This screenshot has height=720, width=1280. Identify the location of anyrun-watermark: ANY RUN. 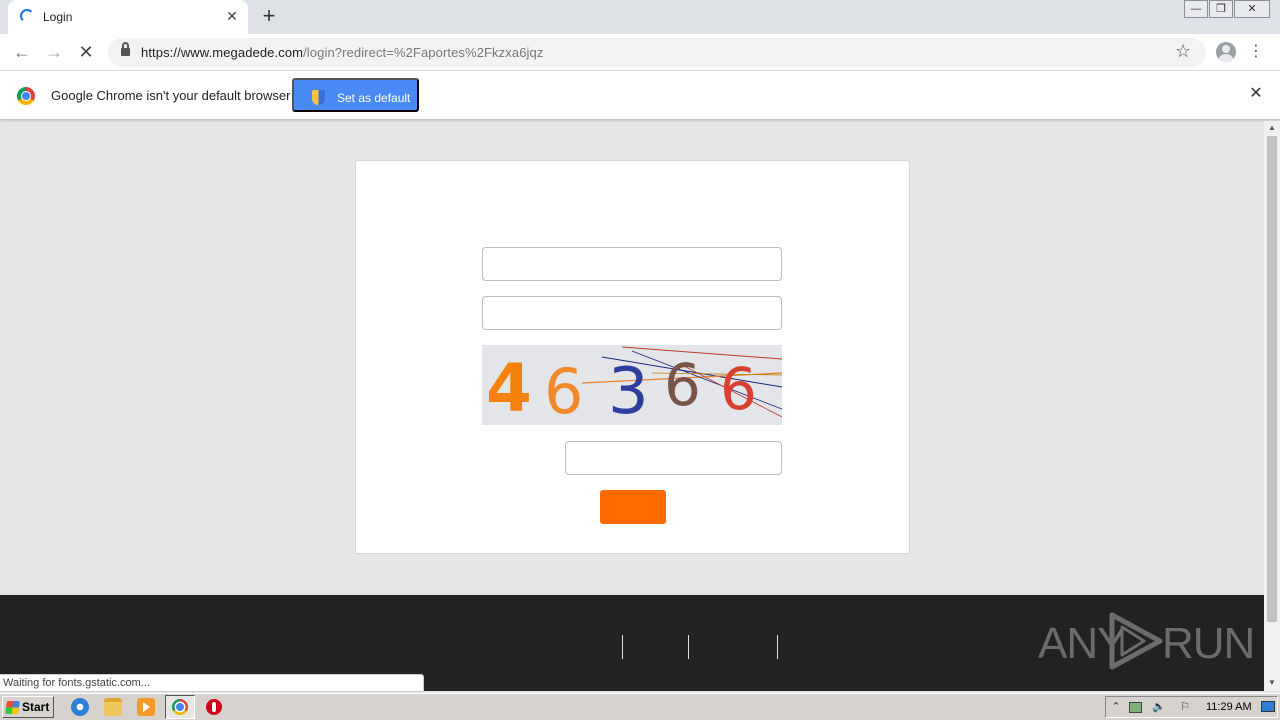
(1146, 640).